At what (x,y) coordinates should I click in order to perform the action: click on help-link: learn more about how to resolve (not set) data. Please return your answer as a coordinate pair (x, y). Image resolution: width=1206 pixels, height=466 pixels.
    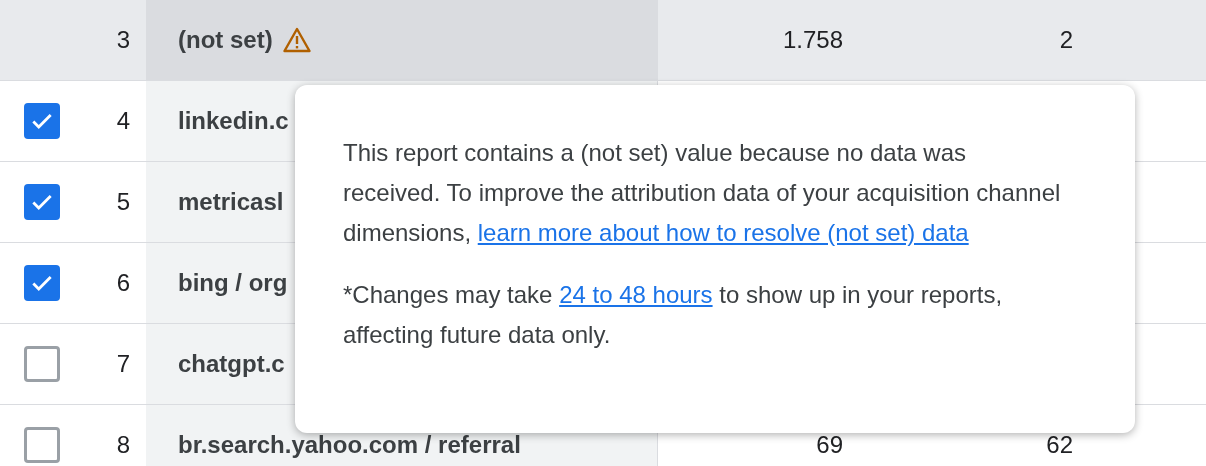
    Looking at the image, I should click on (723, 232).